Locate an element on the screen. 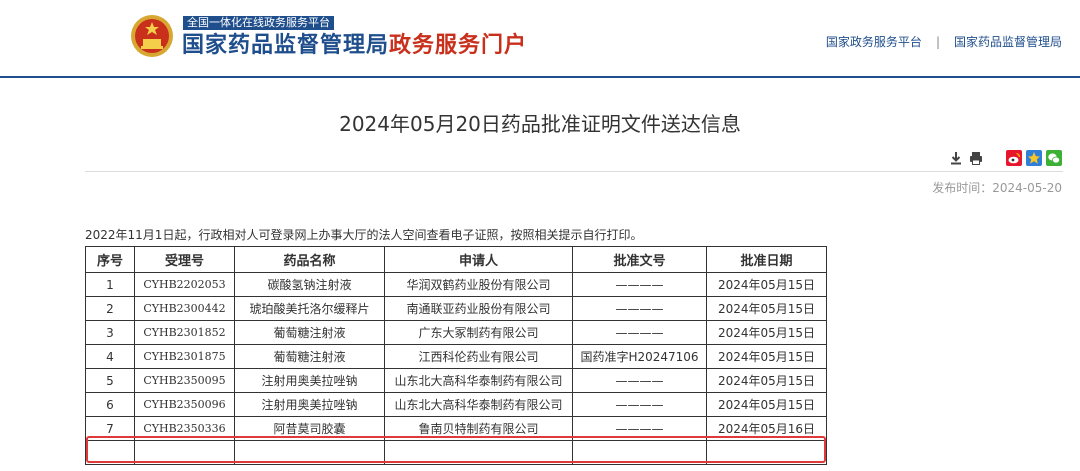 This screenshot has width=1080, height=471. article-toolbar is located at coordinates (1005, 158).